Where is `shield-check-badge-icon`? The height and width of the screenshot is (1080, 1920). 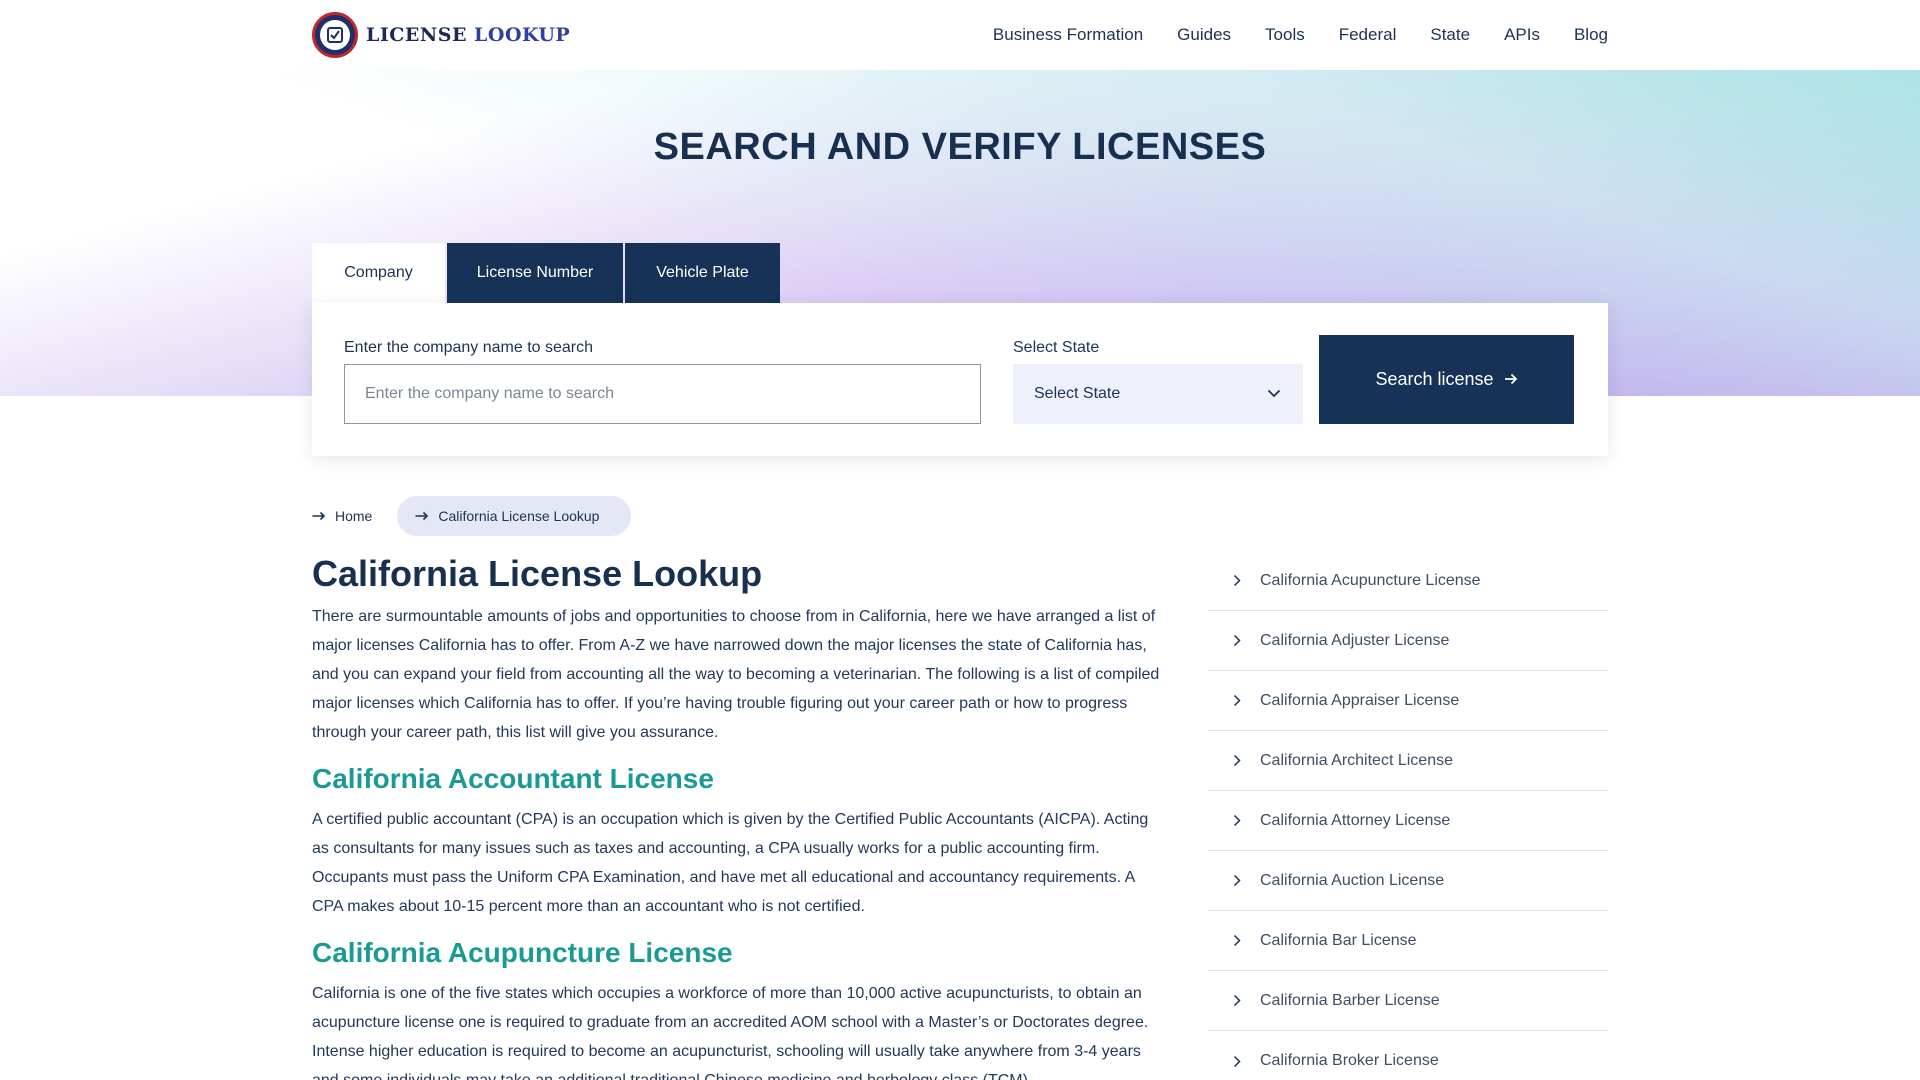 shield-check-badge-icon is located at coordinates (335, 35).